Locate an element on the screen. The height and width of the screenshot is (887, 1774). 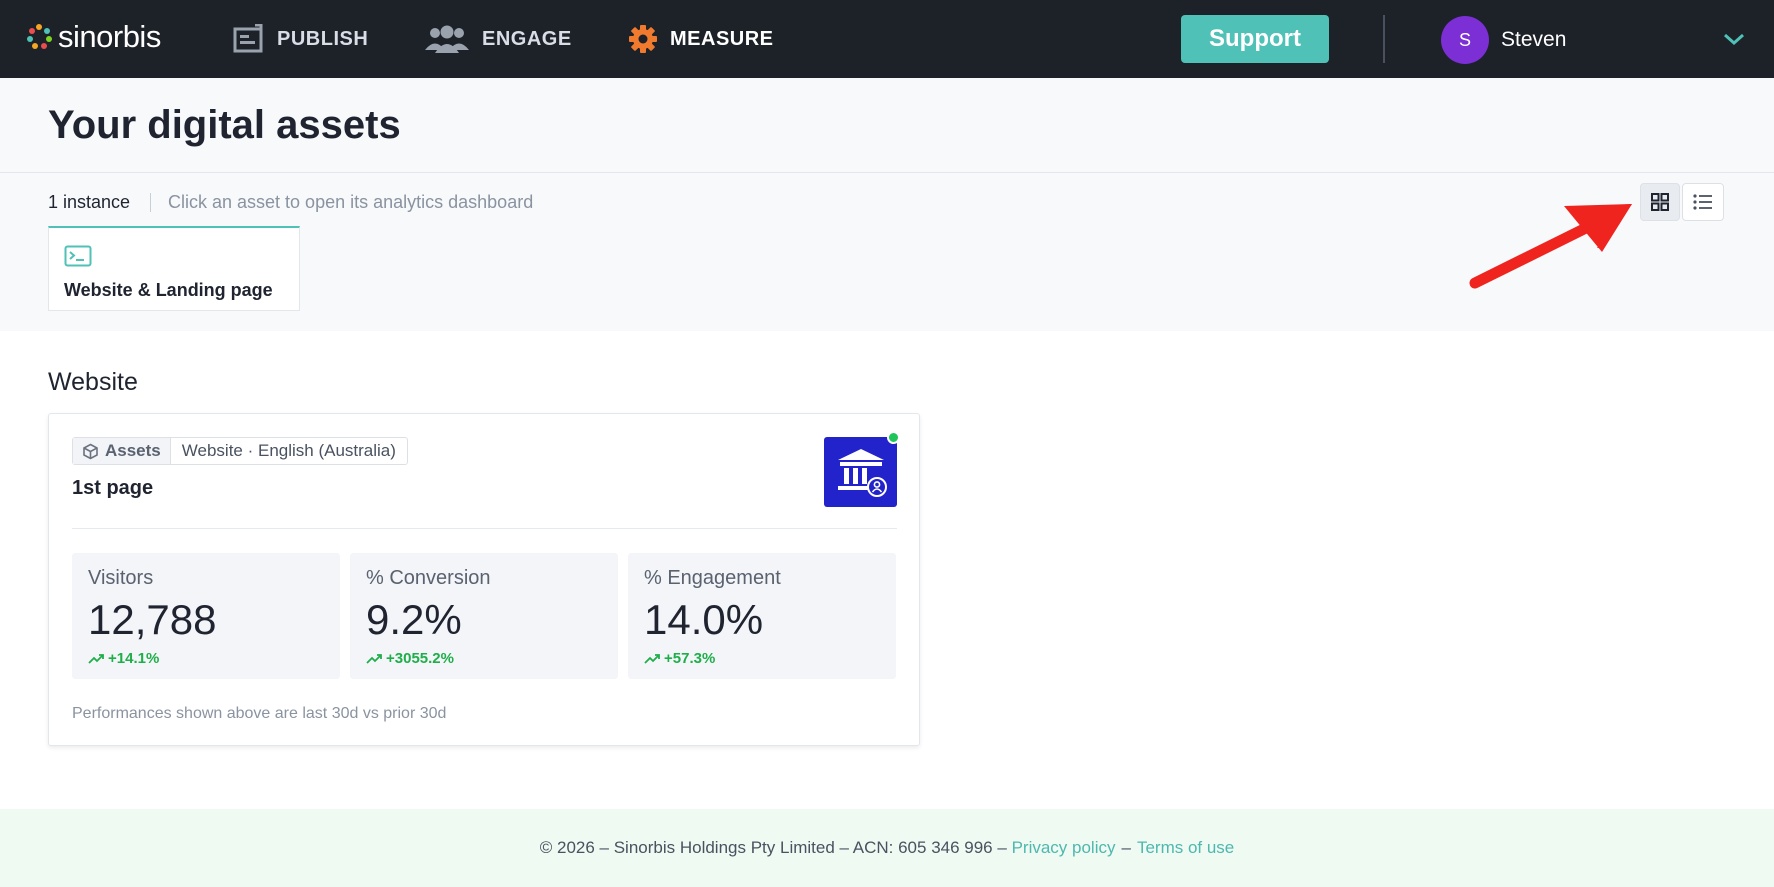
annotation-arrow-icon is located at coordinates (1550, 246).